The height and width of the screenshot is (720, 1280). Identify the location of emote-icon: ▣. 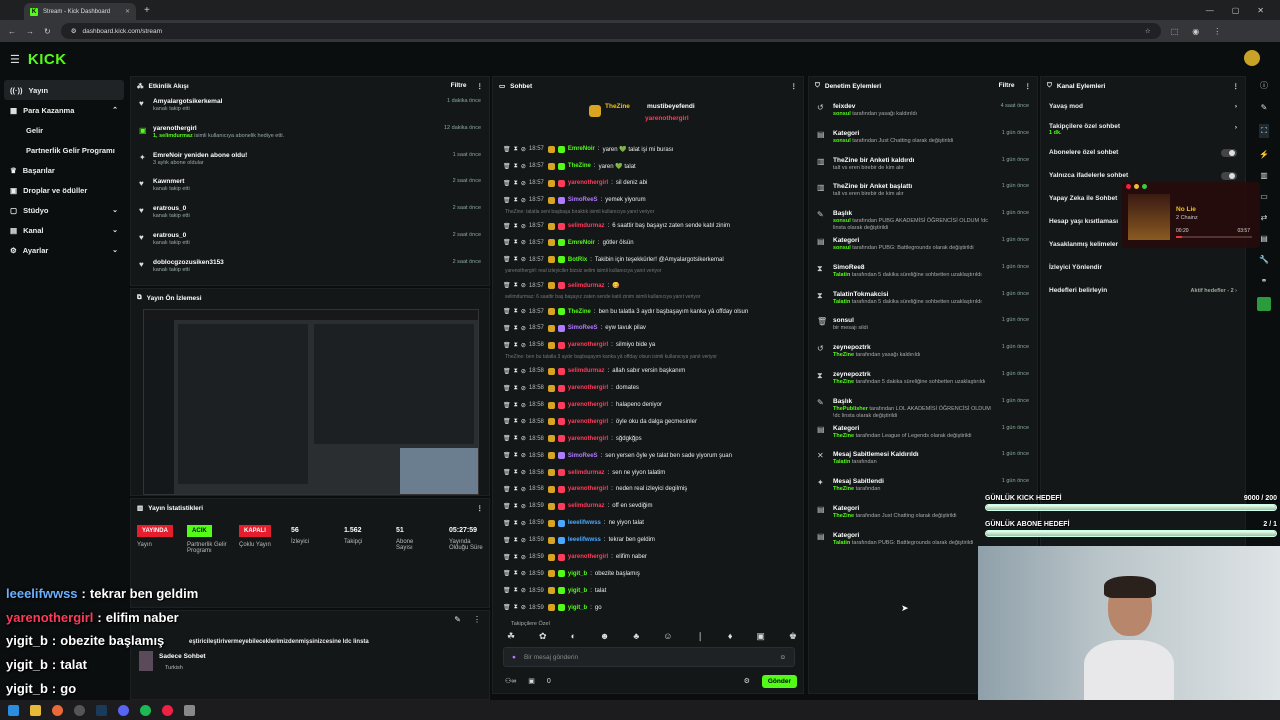
(760, 636).